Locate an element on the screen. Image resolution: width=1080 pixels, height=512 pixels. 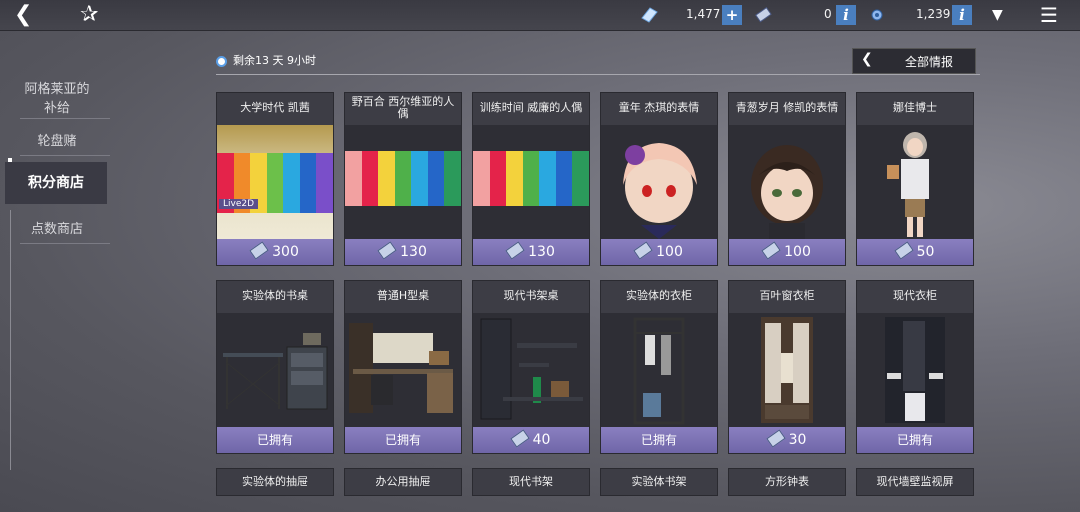
currency-ticket-value: 0 is located at coordinates (828, 14).